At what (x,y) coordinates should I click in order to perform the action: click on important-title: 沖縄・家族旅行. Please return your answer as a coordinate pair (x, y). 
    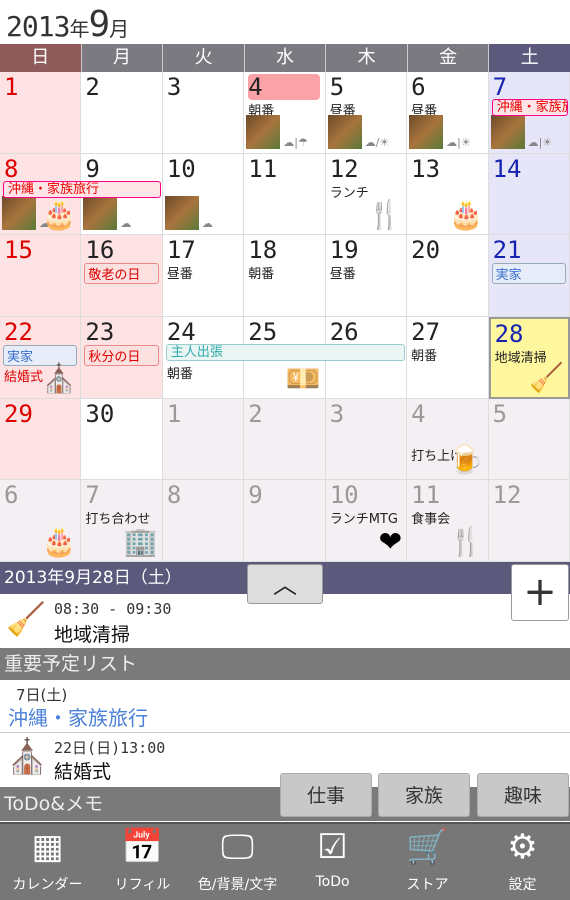
    Looking at the image, I should click on (78, 718).